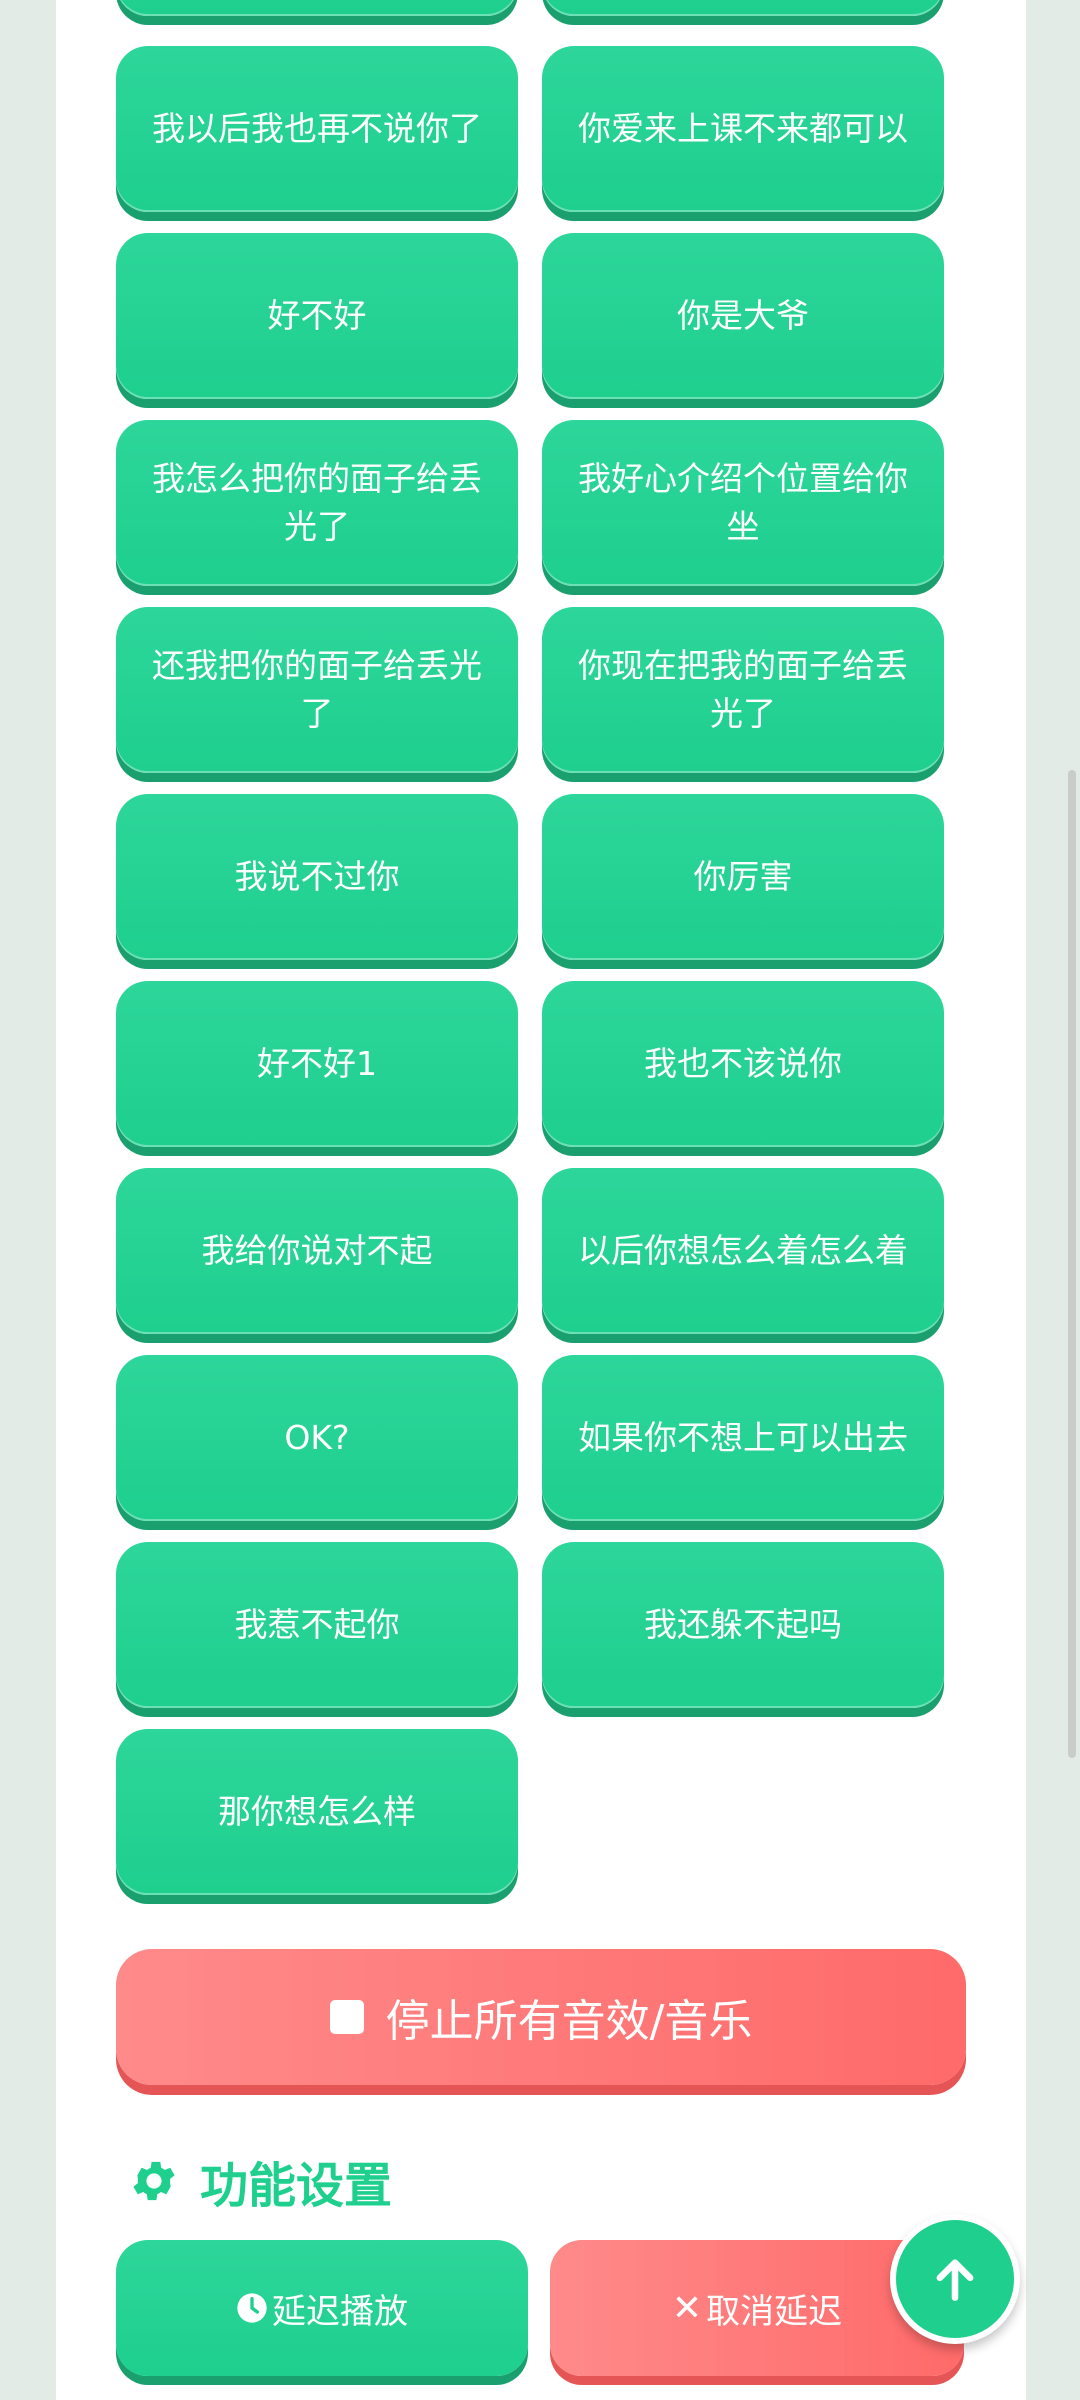 The width and height of the screenshot is (1080, 2400). I want to click on sound-button: 你是大爷, so click(743, 316).